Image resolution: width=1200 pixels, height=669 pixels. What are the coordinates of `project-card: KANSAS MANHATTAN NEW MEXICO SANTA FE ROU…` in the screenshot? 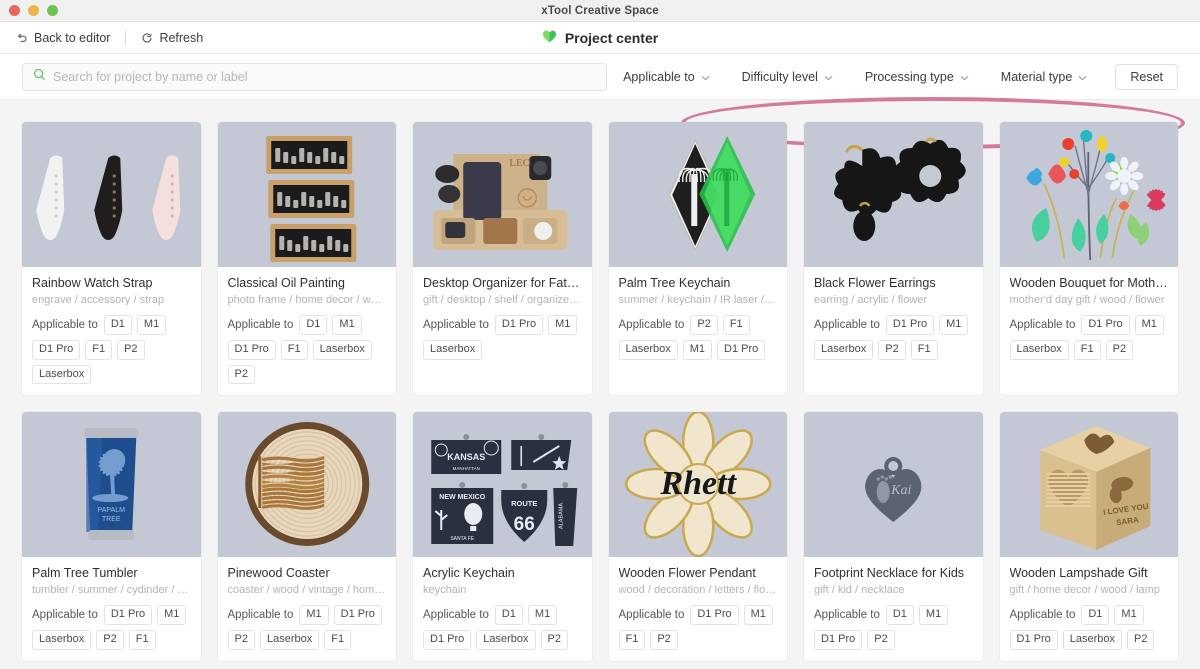 It's located at (502, 536).